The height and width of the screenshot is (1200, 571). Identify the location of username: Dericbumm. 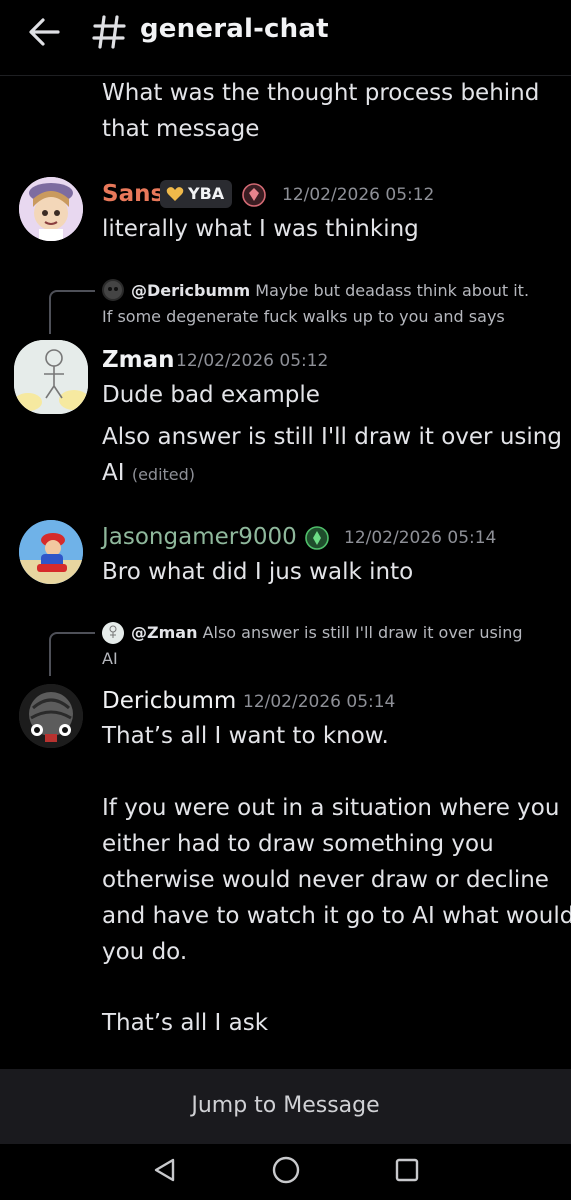
(169, 701).